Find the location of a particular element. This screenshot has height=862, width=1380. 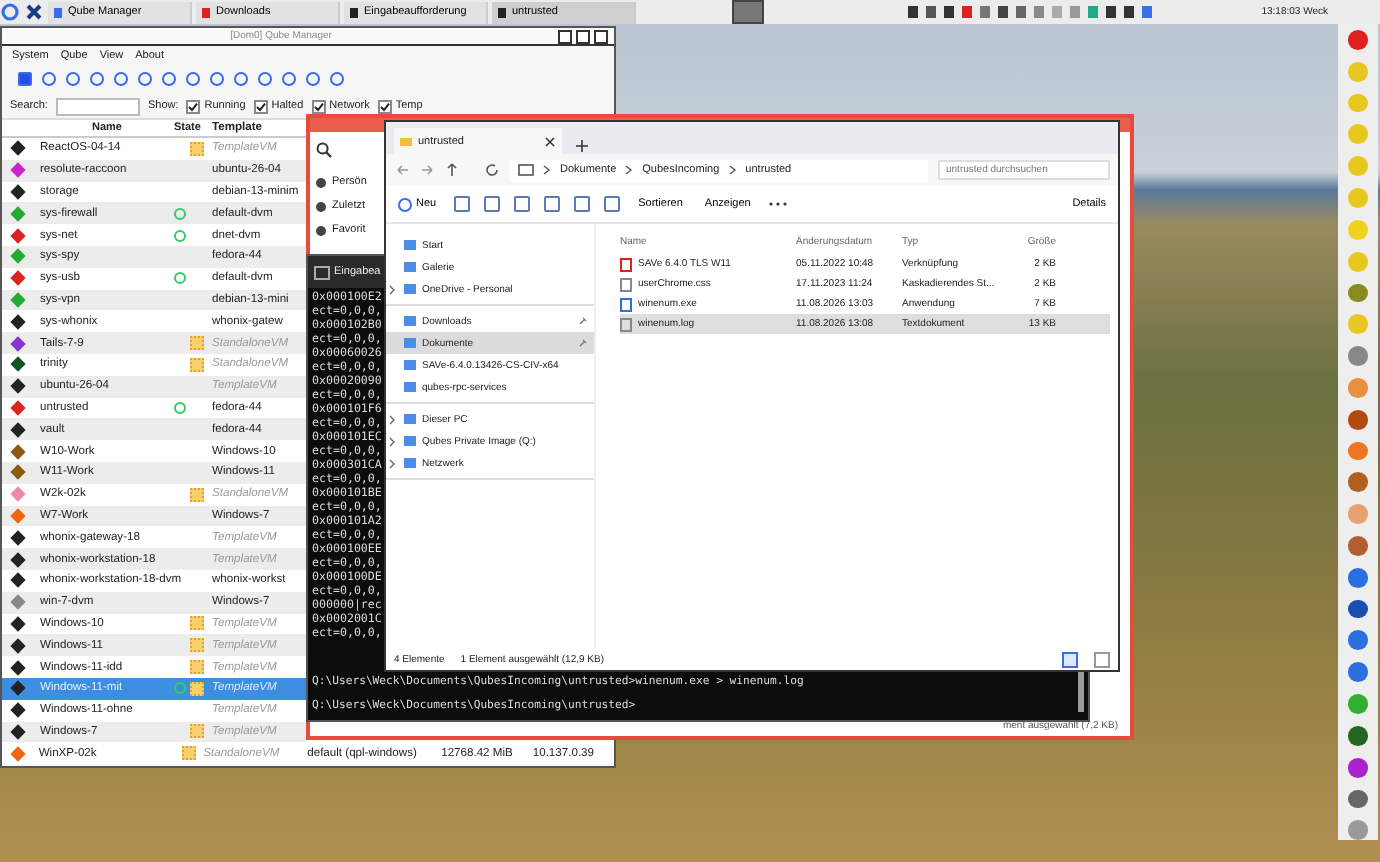

circle-icon is located at coordinates (145, 79).